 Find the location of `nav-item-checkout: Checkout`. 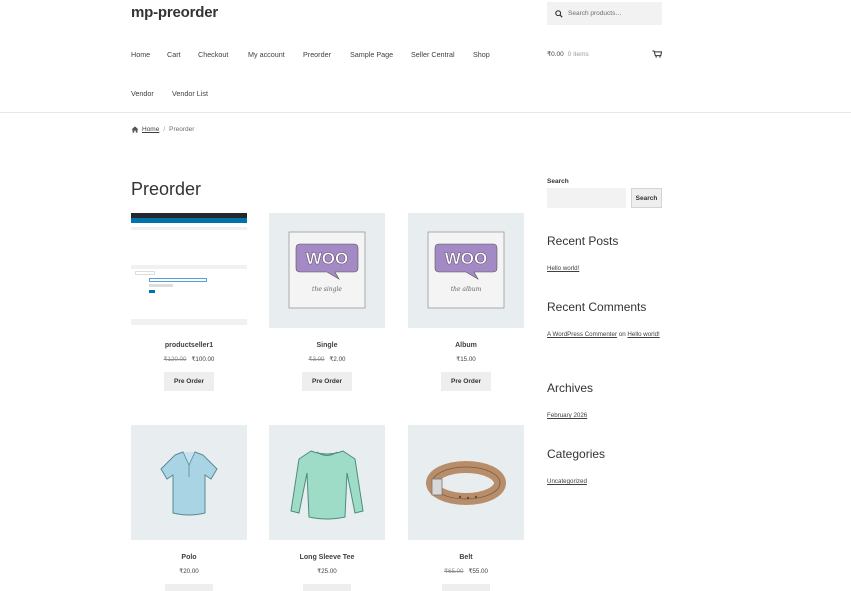

nav-item-checkout: Checkout is located at coordinates (213, 54).